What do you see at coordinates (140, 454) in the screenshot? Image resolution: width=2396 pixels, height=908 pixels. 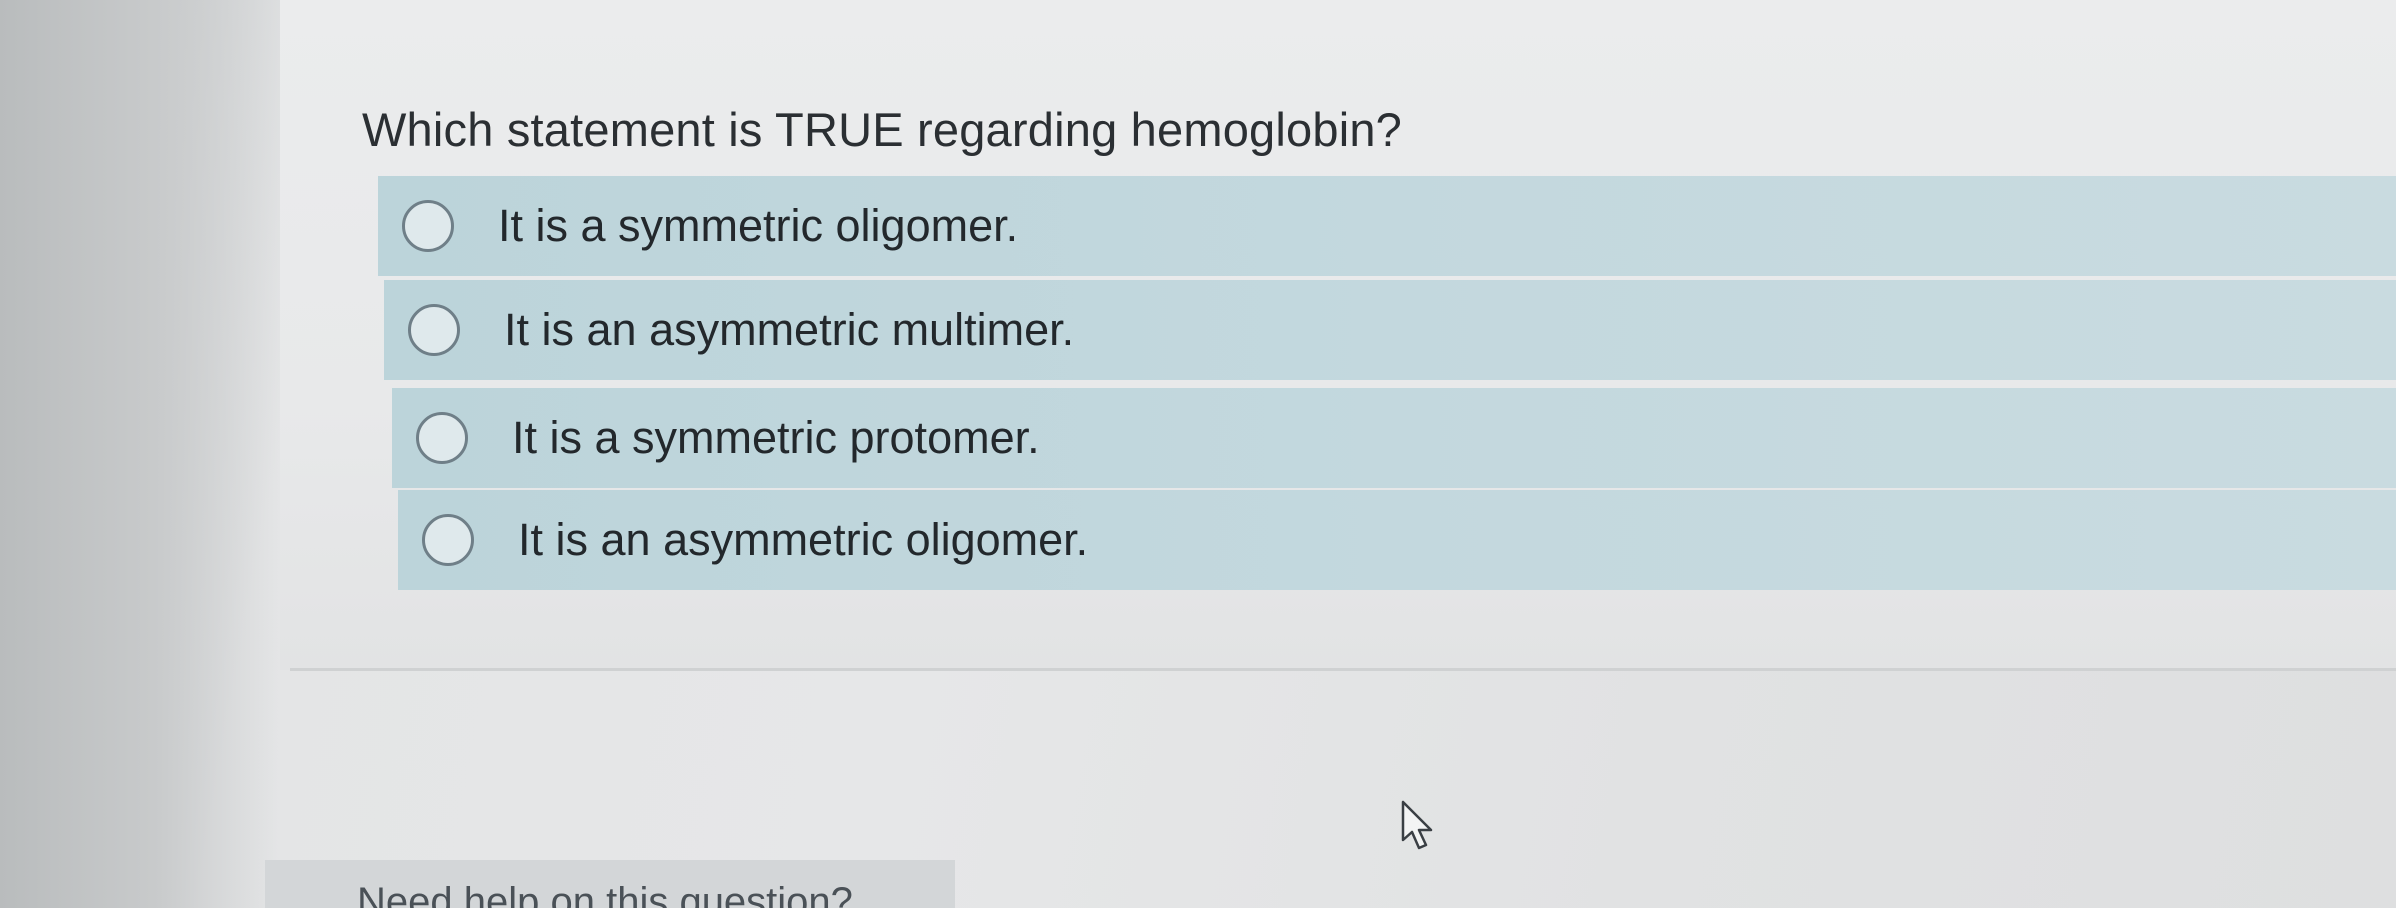 I see `background-shade` at bounding box center [140, 454].